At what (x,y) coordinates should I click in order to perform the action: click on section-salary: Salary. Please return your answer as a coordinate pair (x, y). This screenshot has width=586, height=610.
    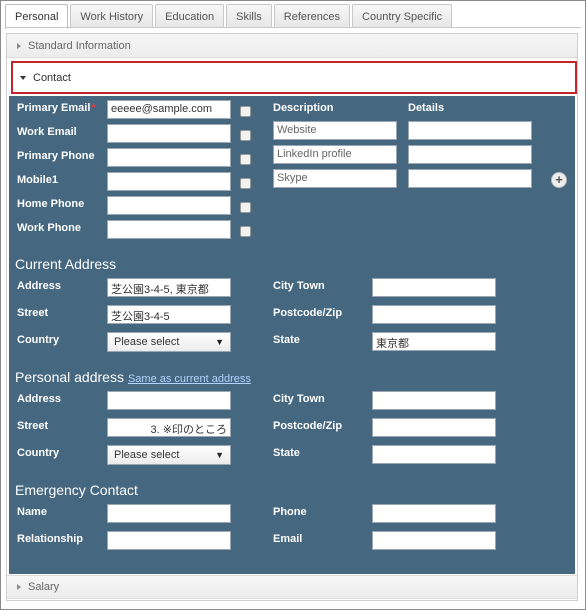
    Looking at the image, I should click on (292, 587).